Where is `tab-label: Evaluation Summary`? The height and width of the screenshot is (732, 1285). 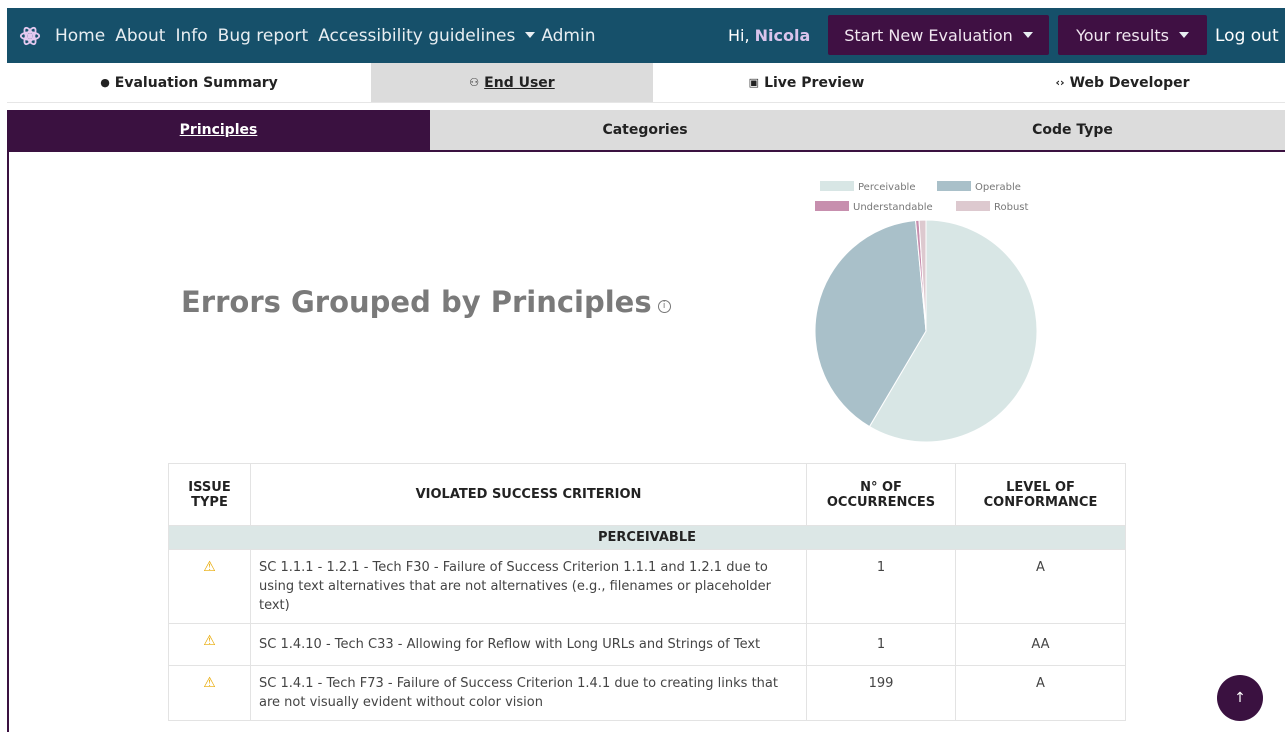 tab-label: Evaluation Summary is located at coordinates (196, 82).